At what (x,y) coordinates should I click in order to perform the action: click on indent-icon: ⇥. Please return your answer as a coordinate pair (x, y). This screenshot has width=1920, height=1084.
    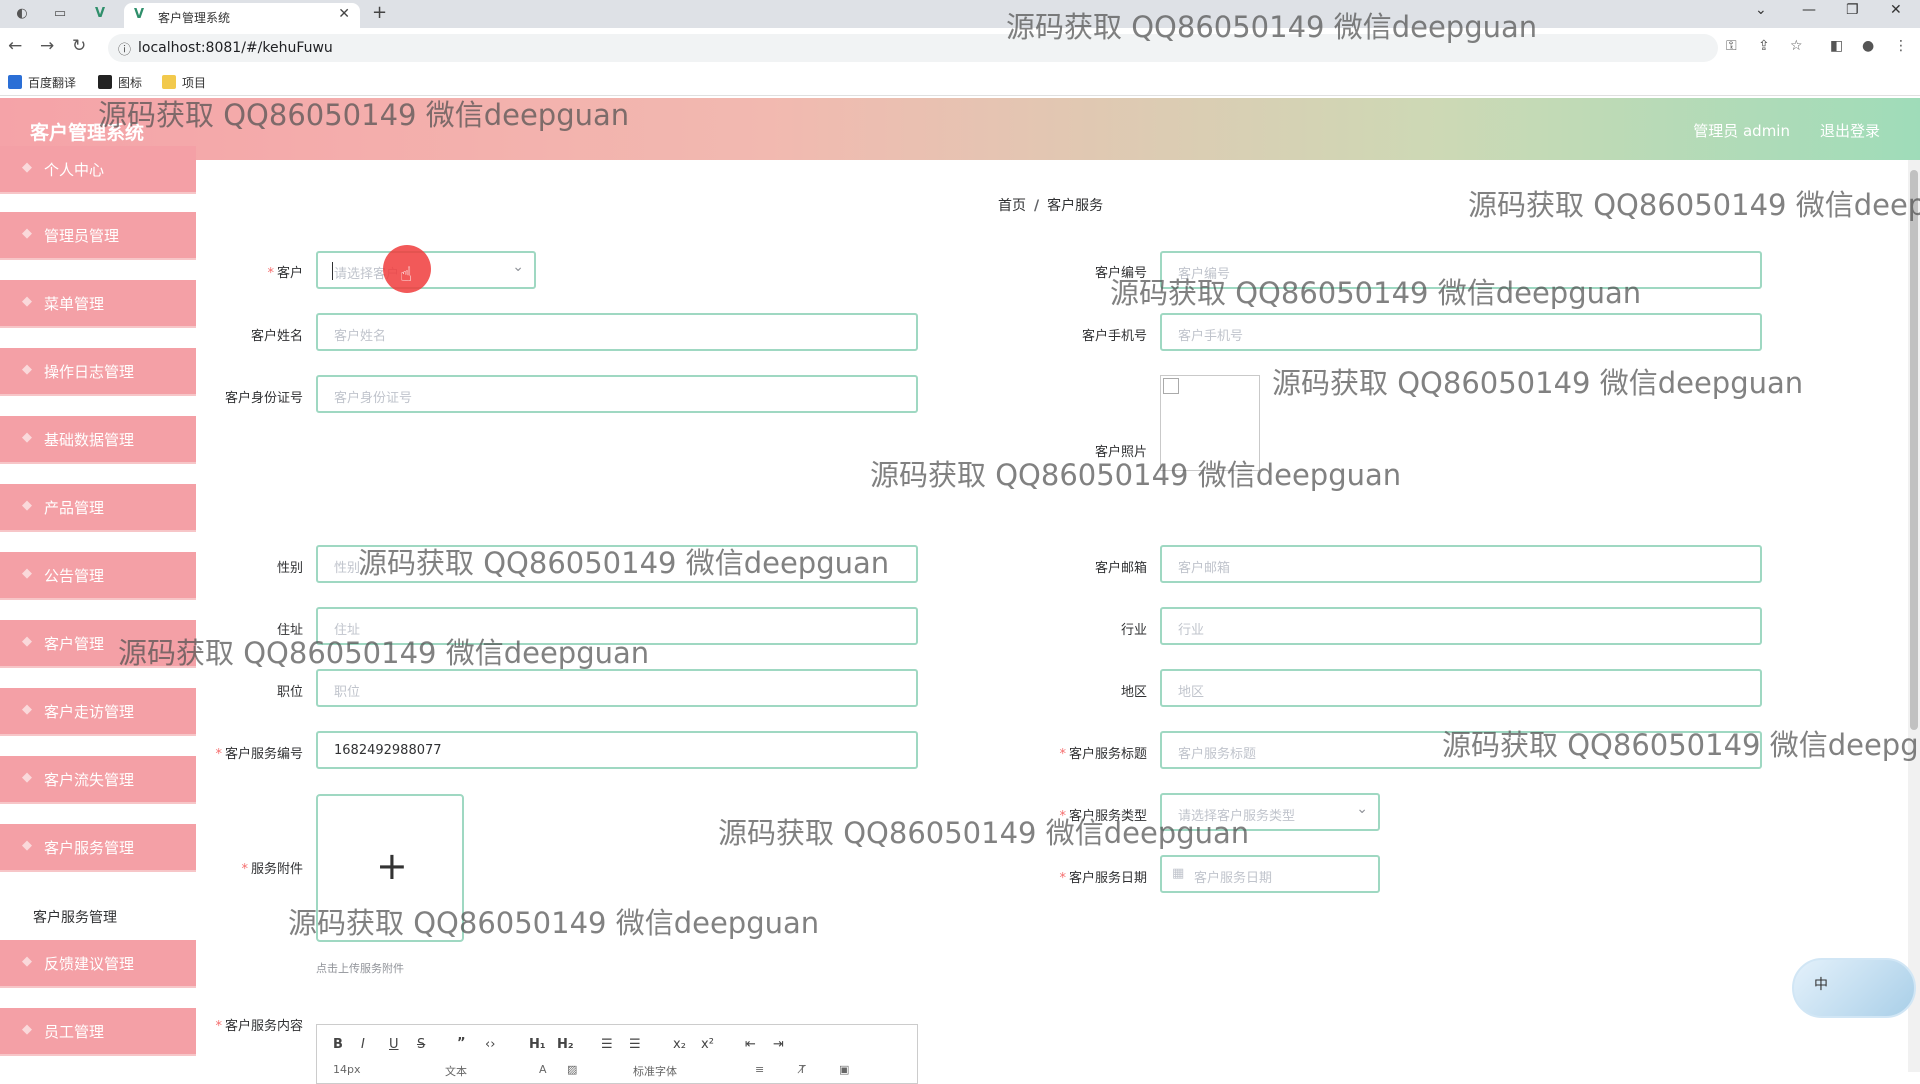
    Looking at the image, I should click on (778, 1044).